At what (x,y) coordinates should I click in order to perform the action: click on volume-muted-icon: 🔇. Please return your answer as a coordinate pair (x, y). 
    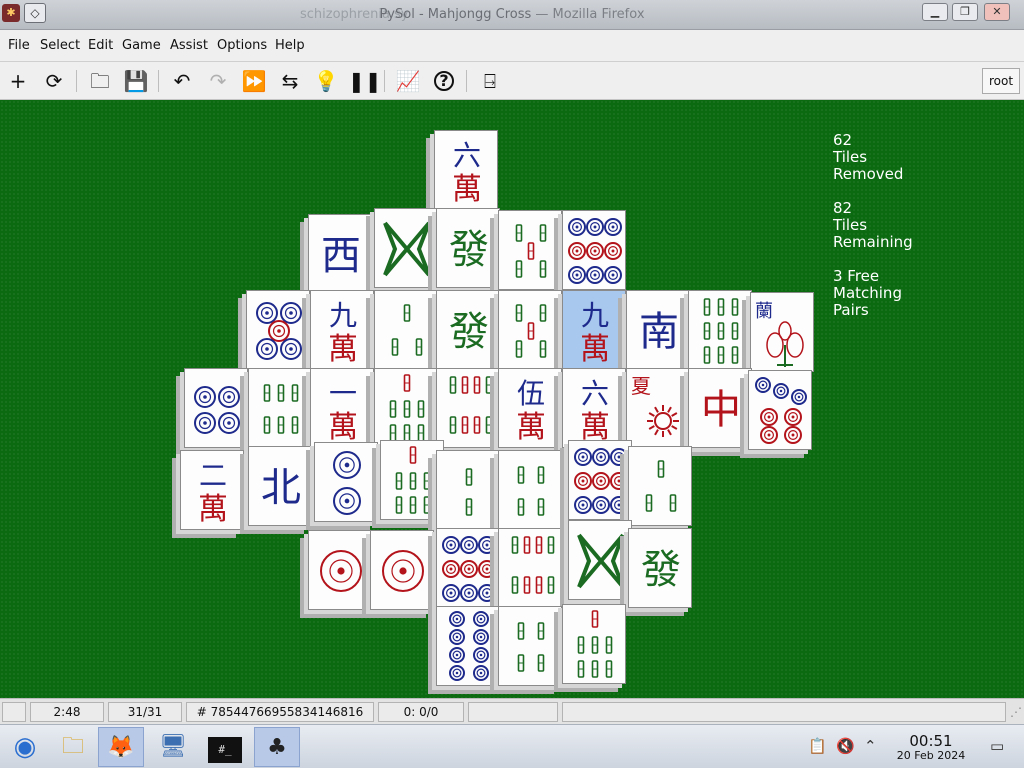
    Looking at the image, I should click on (845, 746).